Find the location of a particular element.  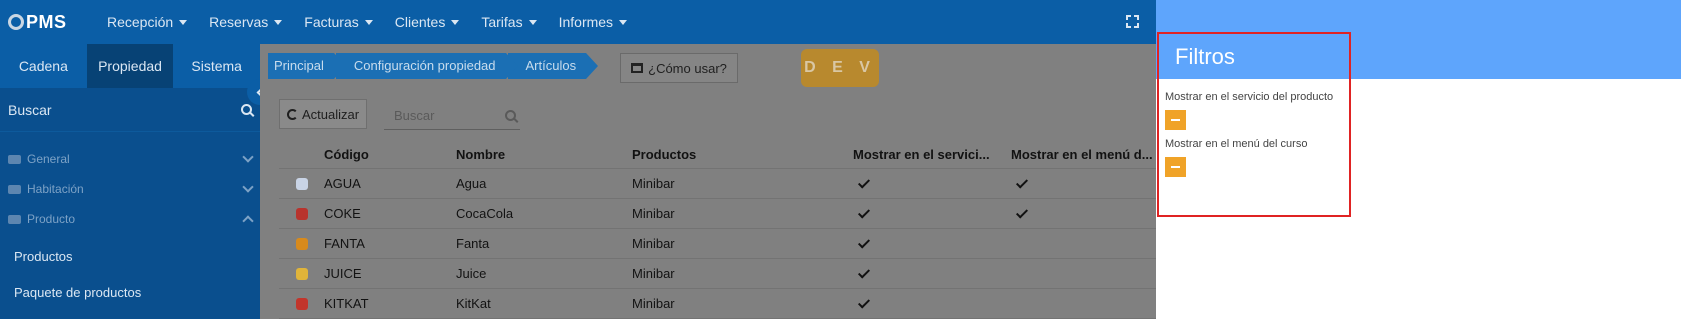

table-search-input: Buscar is located at coordinates (452, 116).